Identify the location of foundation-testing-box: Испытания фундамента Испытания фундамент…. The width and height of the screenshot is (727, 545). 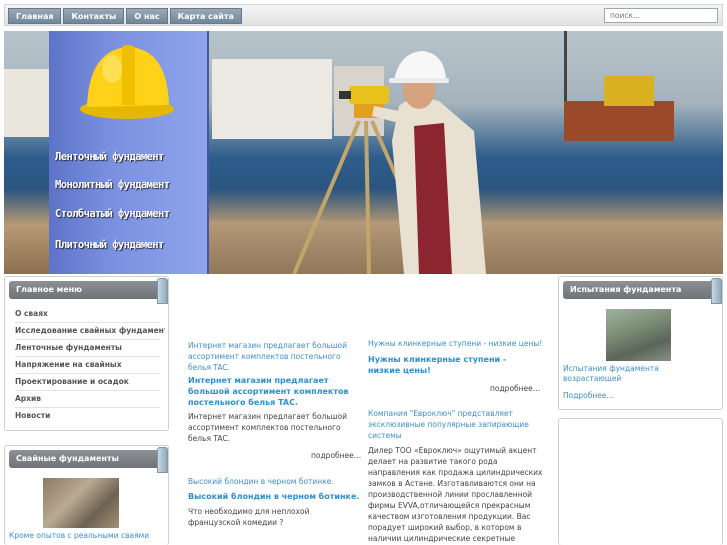
(640, 343).